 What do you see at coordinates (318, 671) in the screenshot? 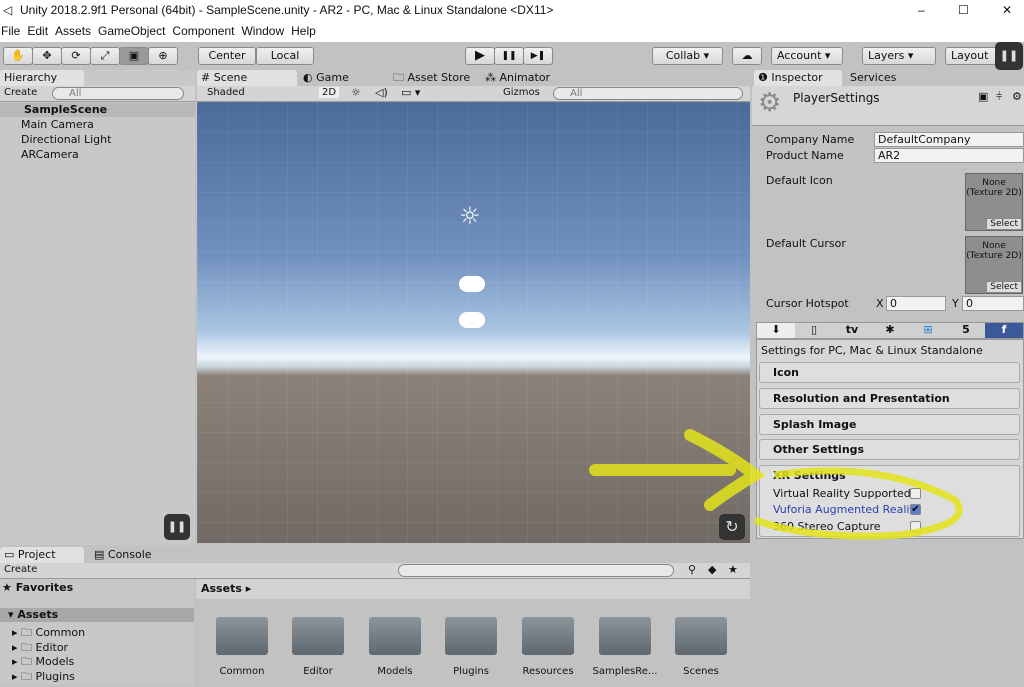
I see `folder-label: Editor` at bounding box center [318, 671].